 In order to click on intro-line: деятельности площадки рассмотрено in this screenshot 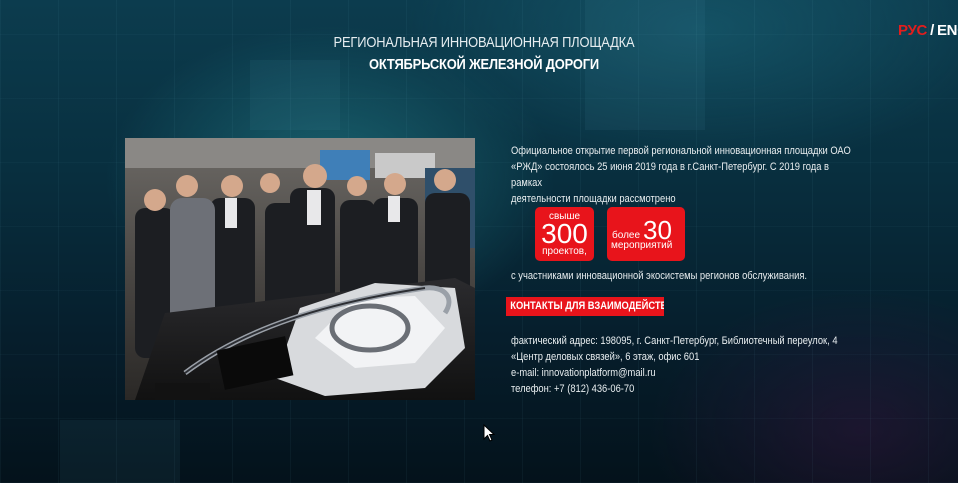, I will do `click(593, 199)`.